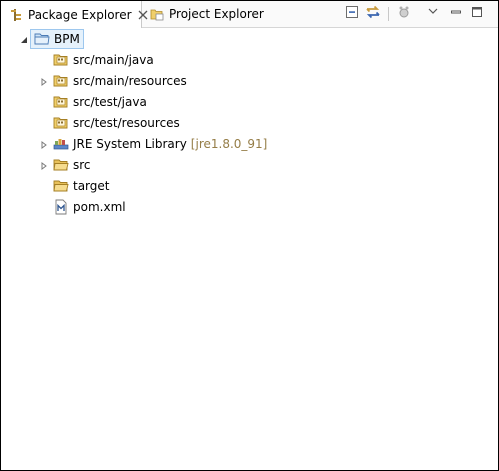 Image resolution: width=499 pixels, height=471 pixels. What do you see at coordinates (61, 144) in the screenshot?
I see `library-icon` at bounding box center [61, 144].